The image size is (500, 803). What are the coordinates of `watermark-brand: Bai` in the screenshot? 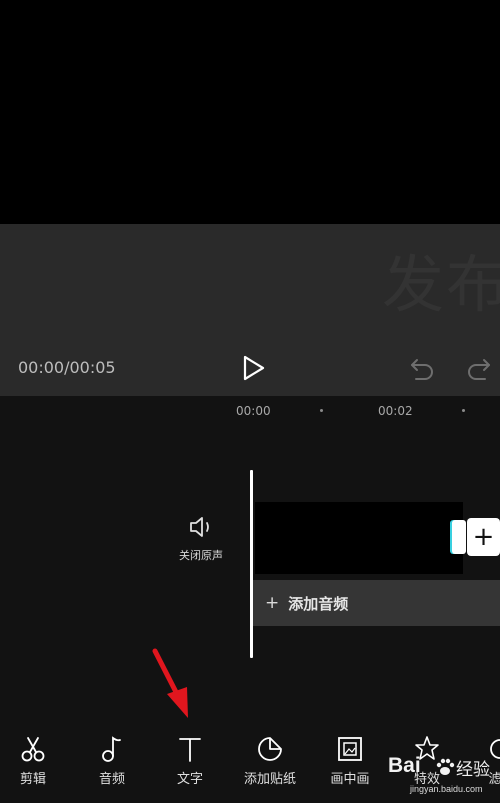 It's located at (404, 765).